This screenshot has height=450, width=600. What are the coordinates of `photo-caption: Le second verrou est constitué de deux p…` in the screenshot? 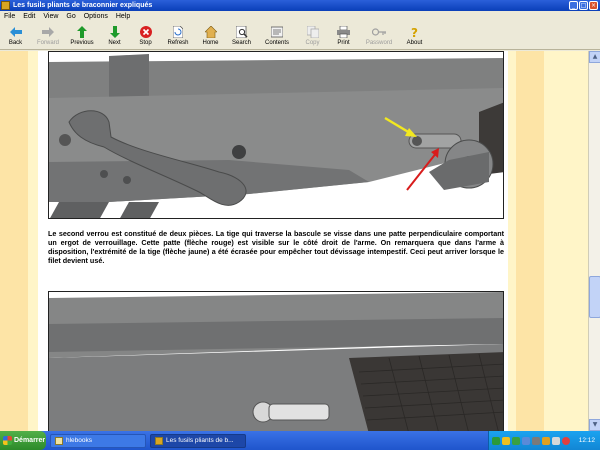 It's located at (276, 247).